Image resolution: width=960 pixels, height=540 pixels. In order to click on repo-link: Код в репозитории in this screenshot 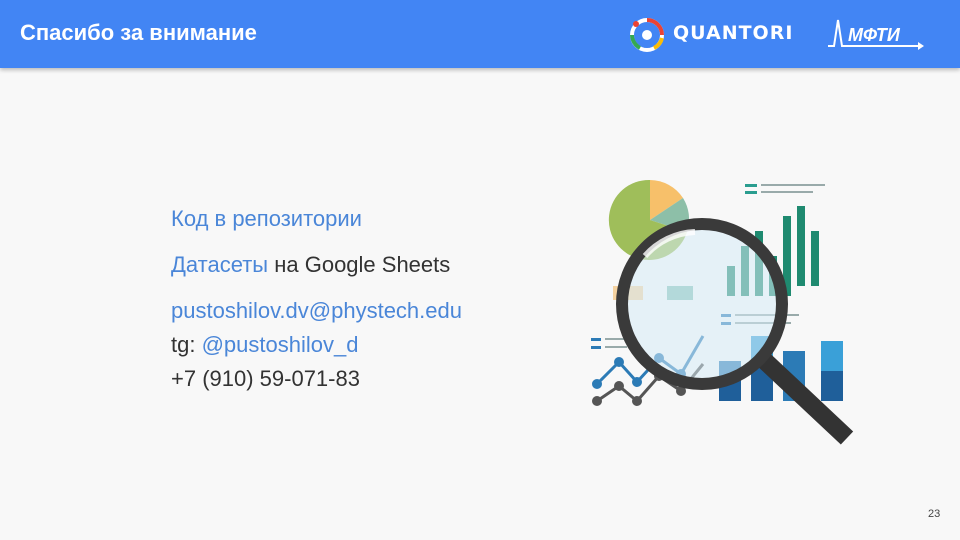, I will do `click(266, 218)`.